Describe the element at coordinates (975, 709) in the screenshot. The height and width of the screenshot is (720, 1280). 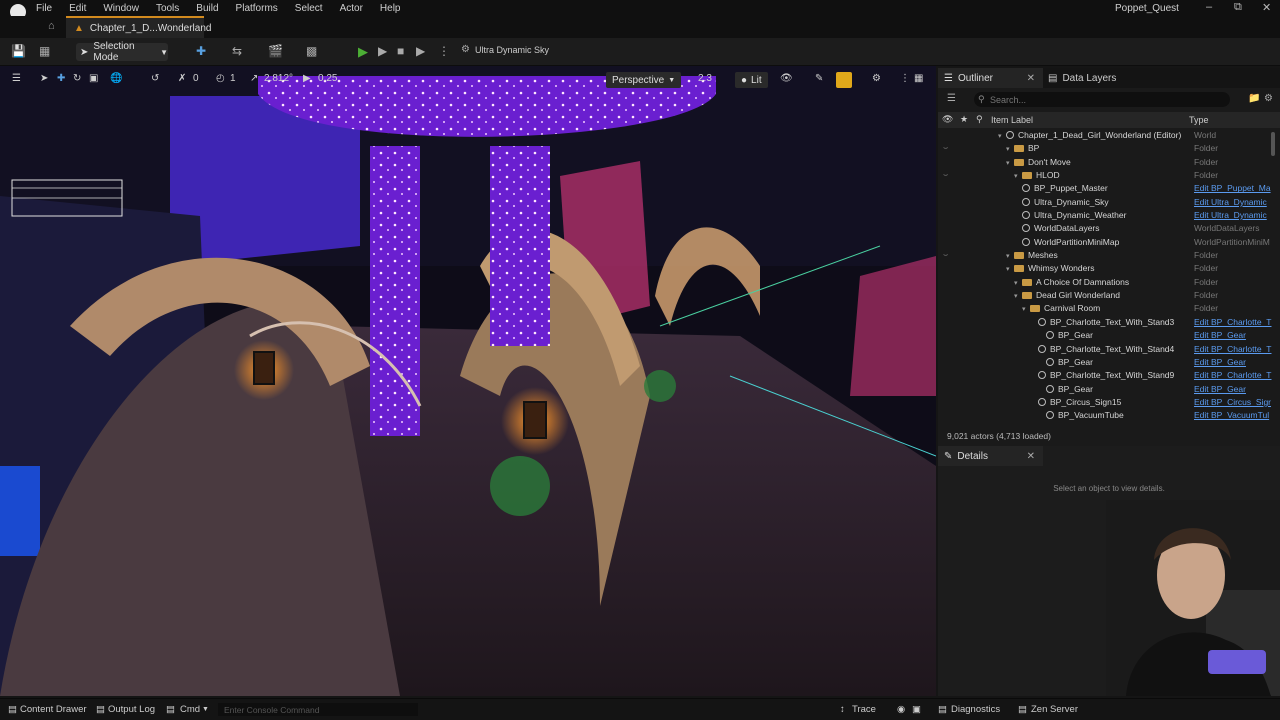
I see `diagnostics-button: Diagnostics` at that location.